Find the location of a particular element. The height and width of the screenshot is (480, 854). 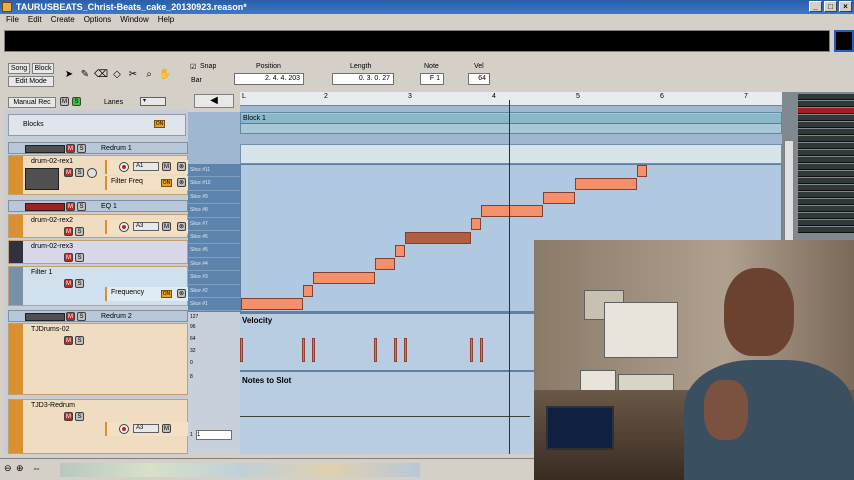

eraser-tool-icon: ⌫ is located at coordinates (101, 75).